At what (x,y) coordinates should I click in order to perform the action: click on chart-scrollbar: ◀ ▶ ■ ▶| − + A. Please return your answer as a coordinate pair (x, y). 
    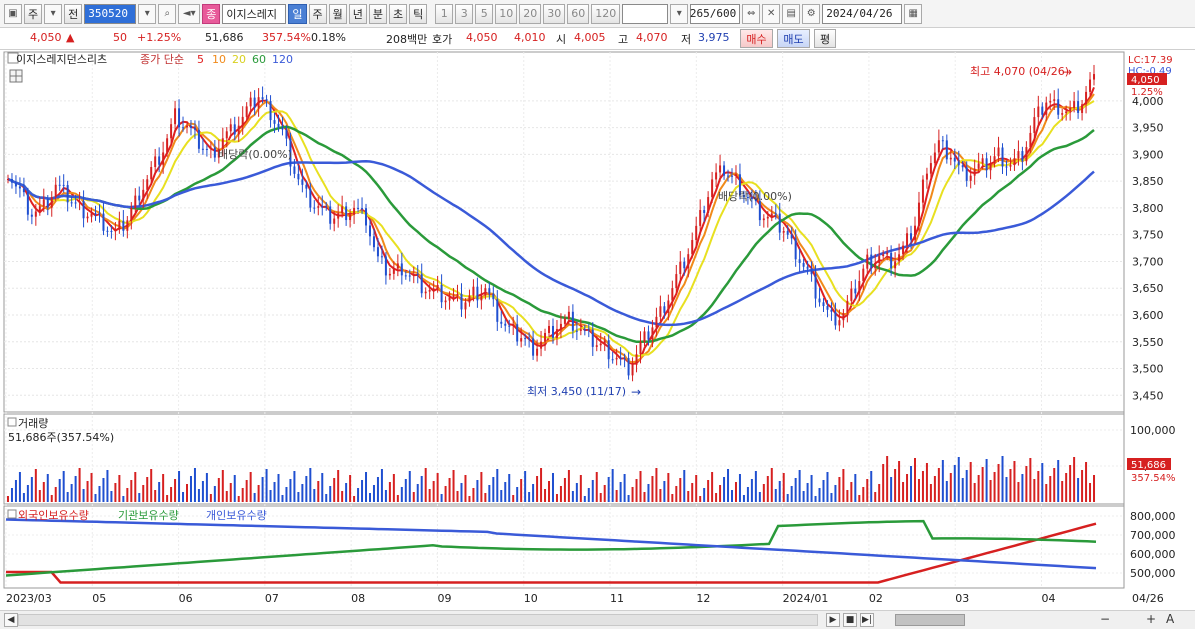
    Looking at the image, I should click on (597, 619).